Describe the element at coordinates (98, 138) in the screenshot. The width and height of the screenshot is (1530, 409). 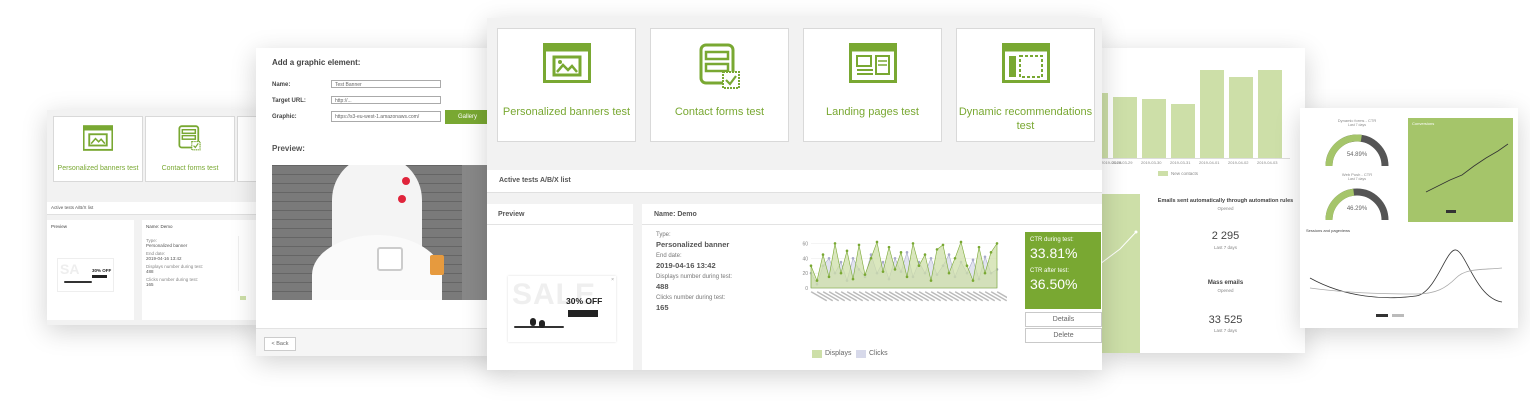
I see `banner-icon` at that location.